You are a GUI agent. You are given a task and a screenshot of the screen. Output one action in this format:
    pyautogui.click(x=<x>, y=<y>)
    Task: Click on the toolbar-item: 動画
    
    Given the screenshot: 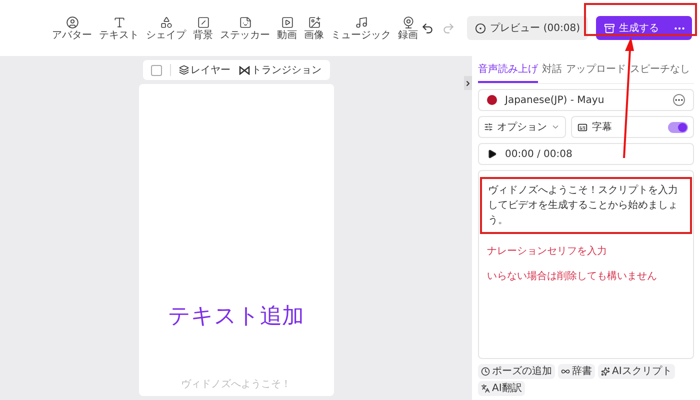 What is the action you would take?
    pyautogui.click(x=287, y=28)
    